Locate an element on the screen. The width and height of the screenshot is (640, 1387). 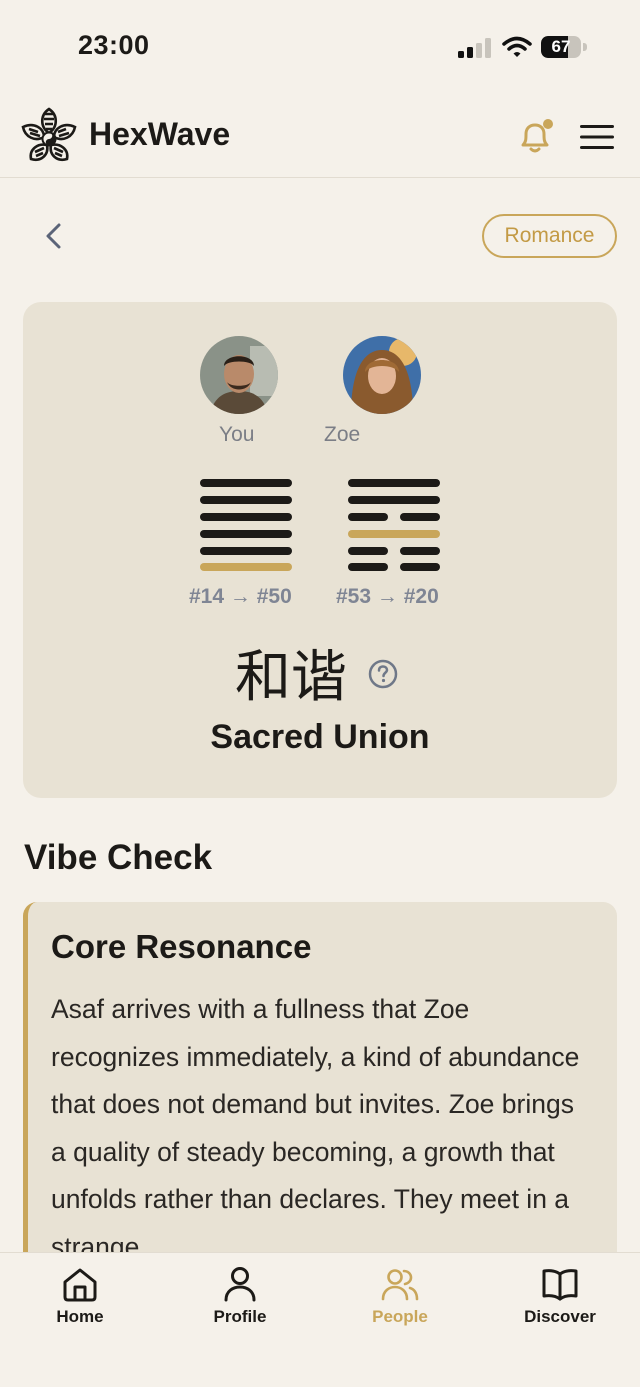
status-time: 23:00 is located at coordinates (114, 45).